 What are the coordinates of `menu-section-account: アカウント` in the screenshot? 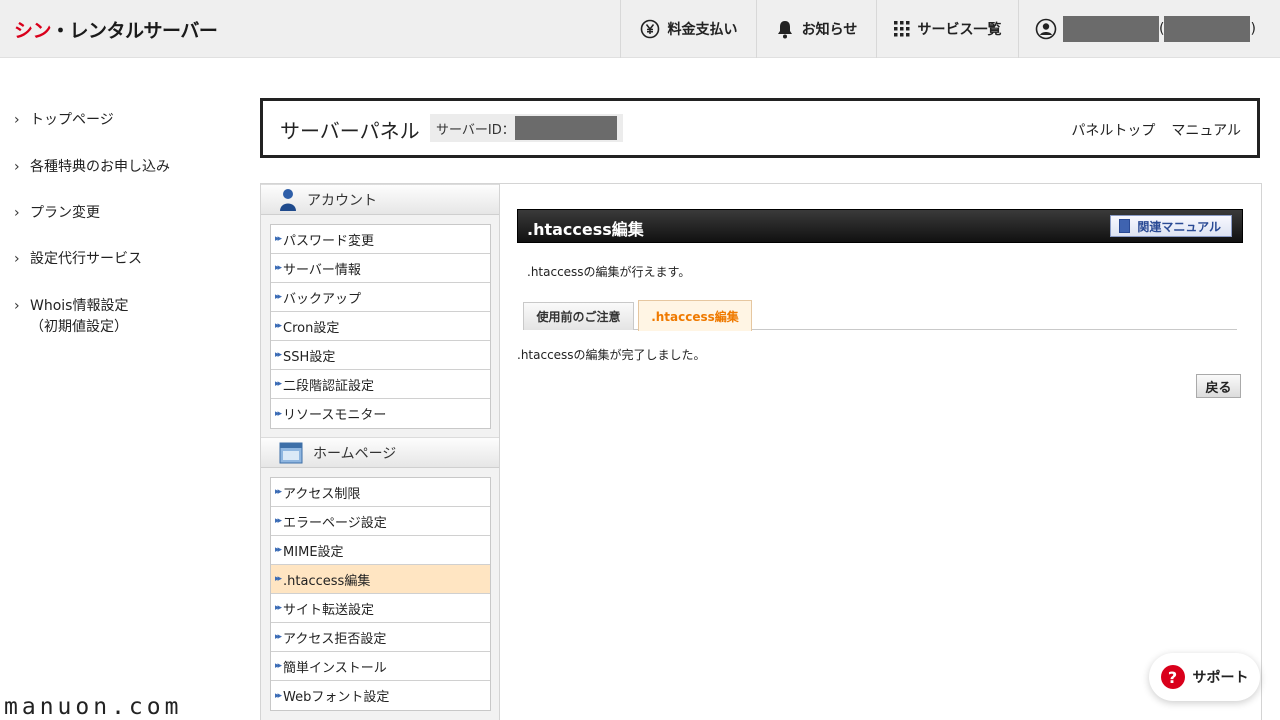 It's located at (380, 199).